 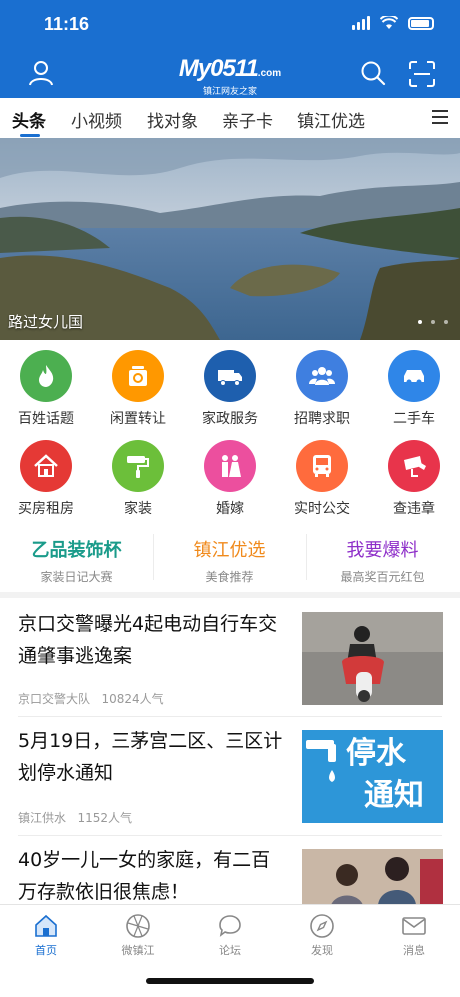 What do you see at coordinates (322, 509) in the screenshot?
I see `grid-item-label: 实时公交` at bounding box center [322, 509].